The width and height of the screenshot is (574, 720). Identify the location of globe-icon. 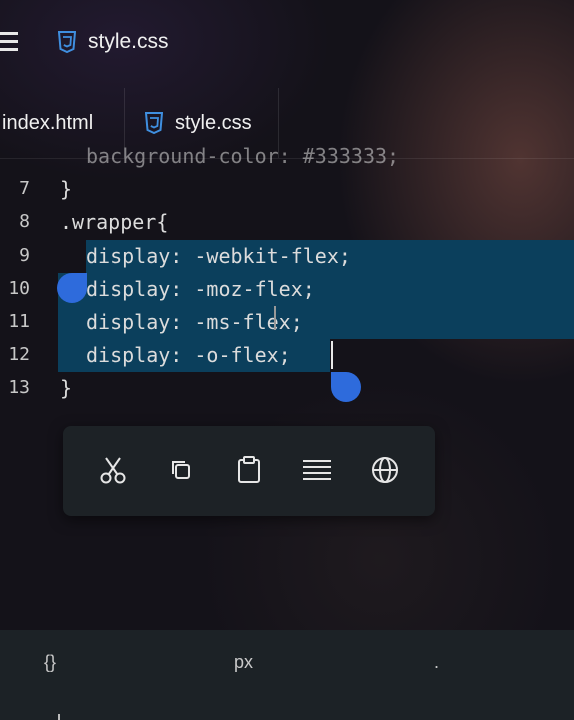
(385, 470).